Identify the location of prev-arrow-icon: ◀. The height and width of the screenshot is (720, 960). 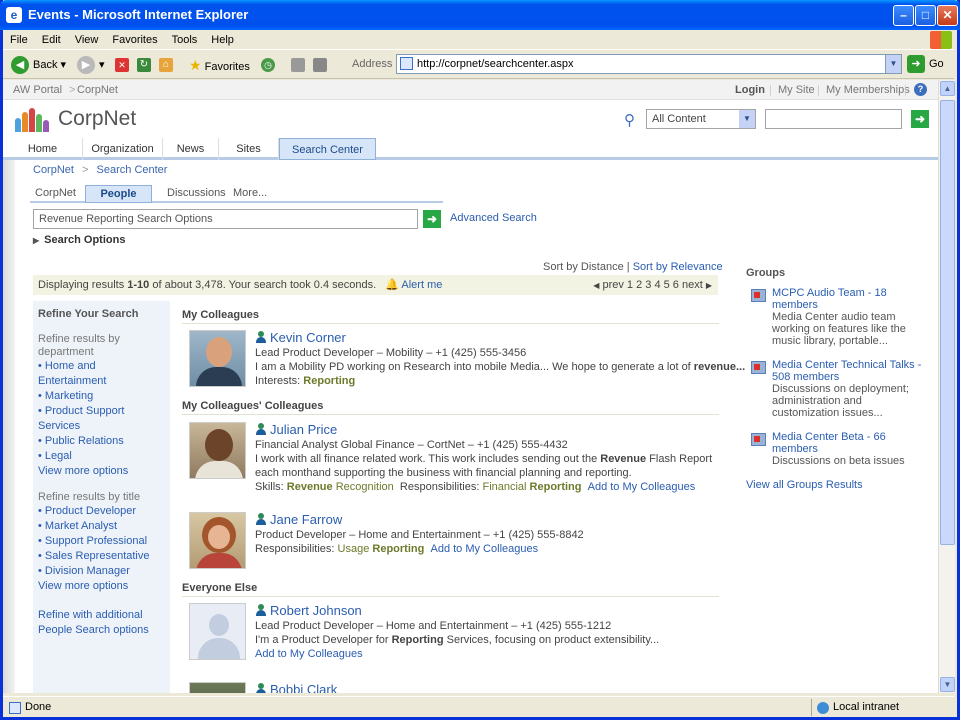
(596, 285).